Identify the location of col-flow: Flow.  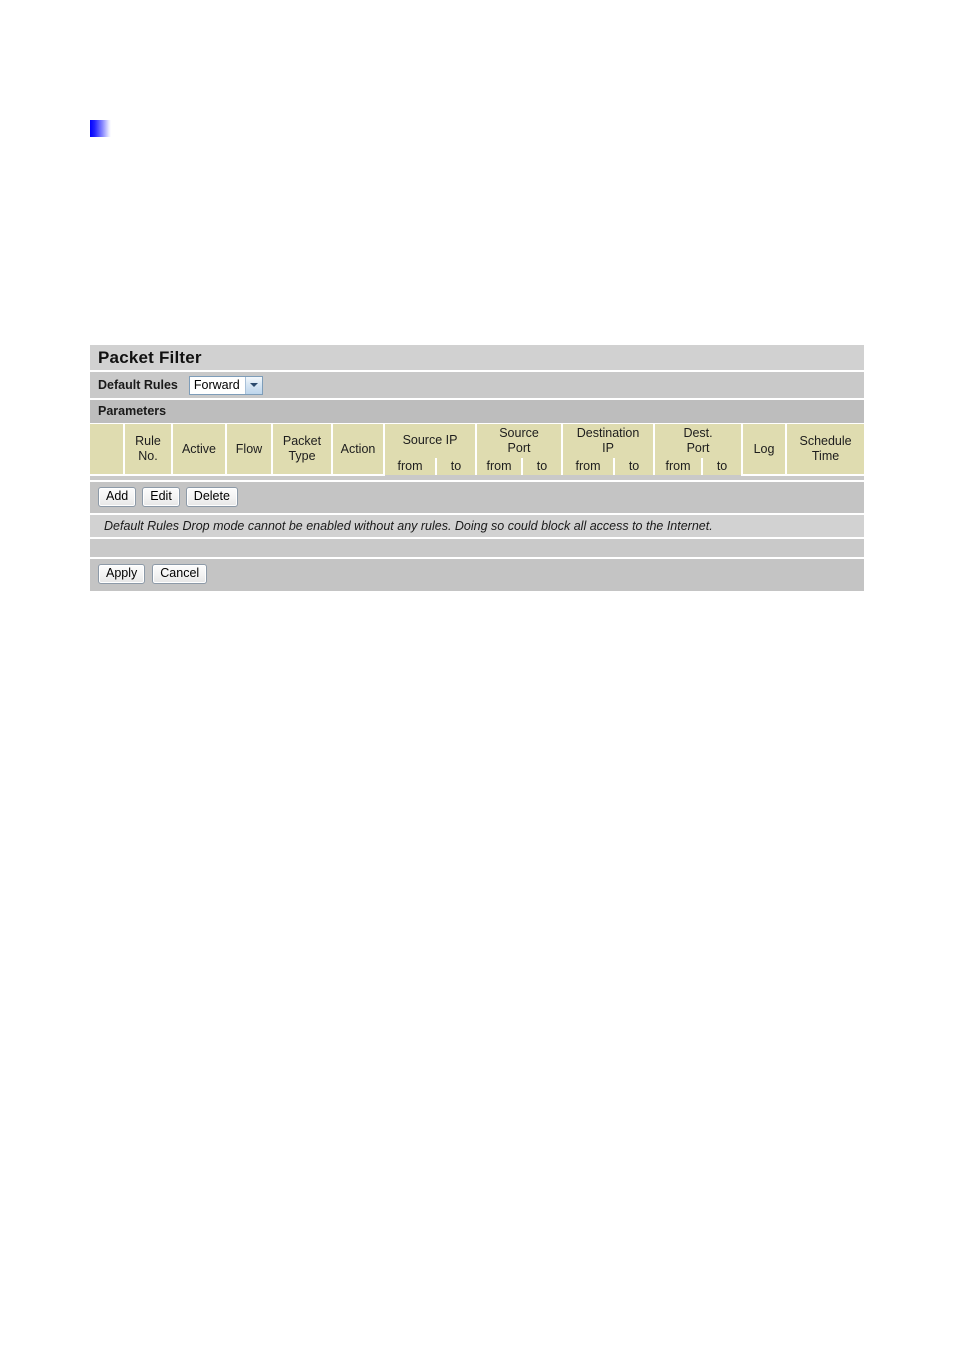
(249, 450).